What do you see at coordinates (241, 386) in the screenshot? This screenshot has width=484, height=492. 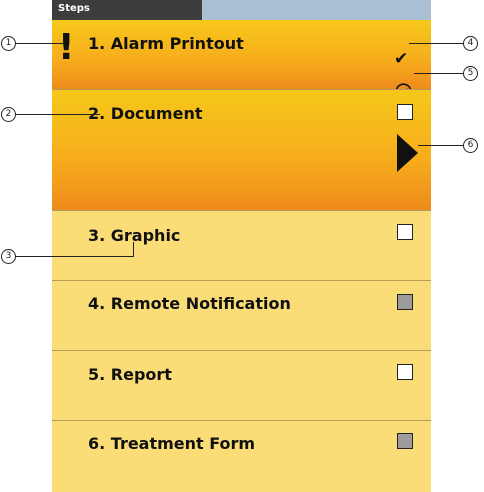 I see `step-report: 5. Report` at bounding box center [241, 386].